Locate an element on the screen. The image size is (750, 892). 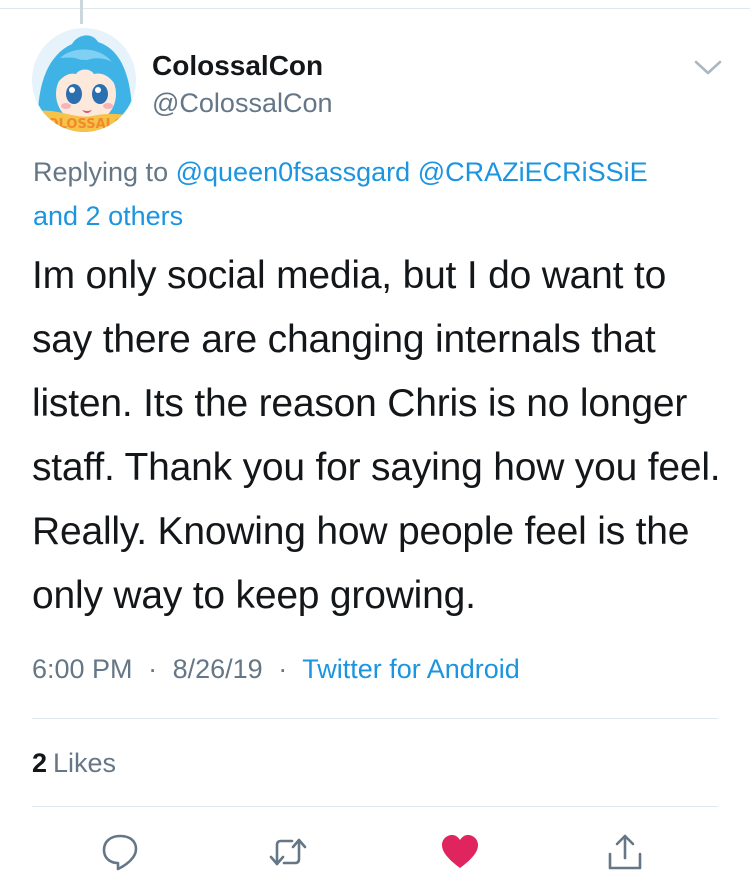
top-divider is located at coordinates (375, 8).